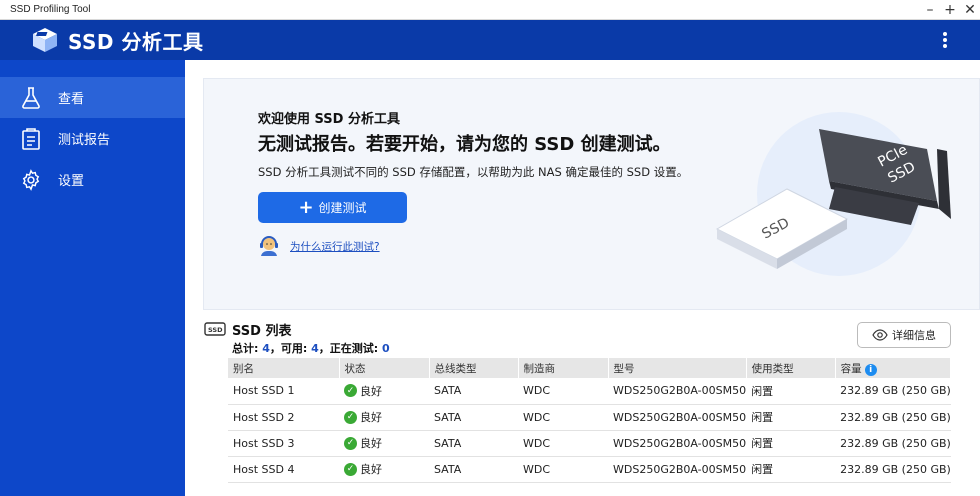  What do you see at coordinates (266, 348) in the screenshot?
I see `total-count: 4` at bounding box center [266, 348].